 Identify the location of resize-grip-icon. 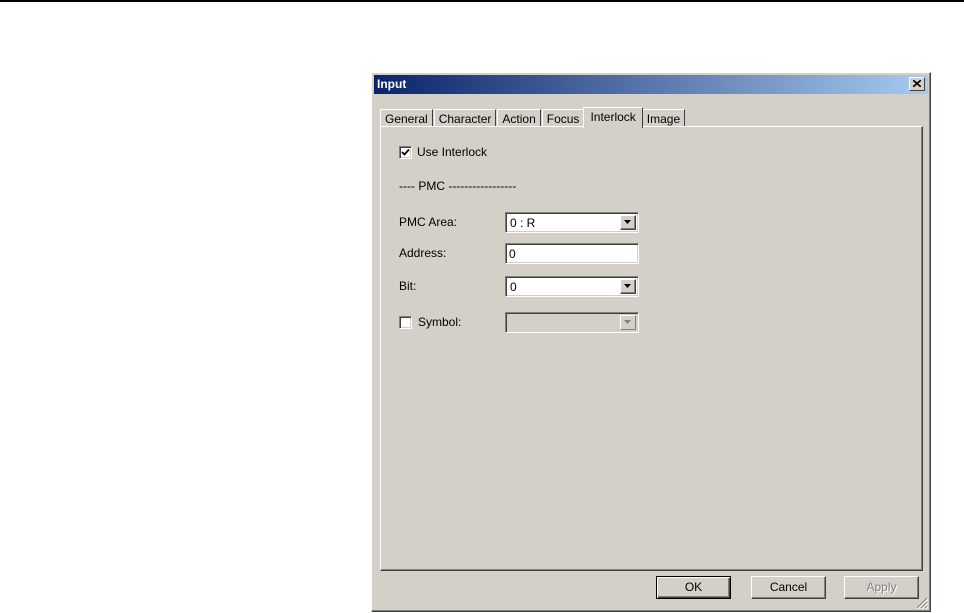
(922, 603).